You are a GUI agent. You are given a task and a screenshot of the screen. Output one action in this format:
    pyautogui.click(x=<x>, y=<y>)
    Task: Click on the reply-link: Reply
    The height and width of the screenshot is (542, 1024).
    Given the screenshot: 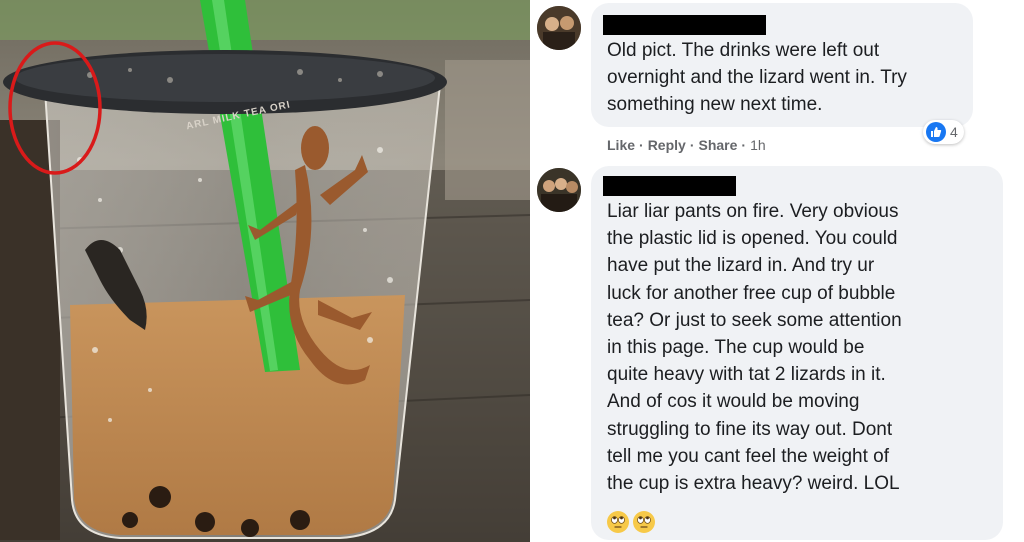 What is the action you would take?
    pyautogui.click(x=667, y=145)
    